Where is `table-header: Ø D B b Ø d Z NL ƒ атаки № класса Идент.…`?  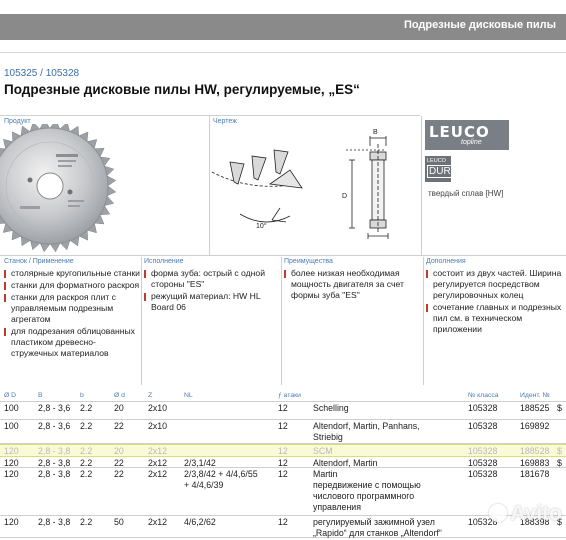 table-header: Ø D B b Ø d Z NL ƒ атаки № класса Идент.… is located at coordinates (283, 396).